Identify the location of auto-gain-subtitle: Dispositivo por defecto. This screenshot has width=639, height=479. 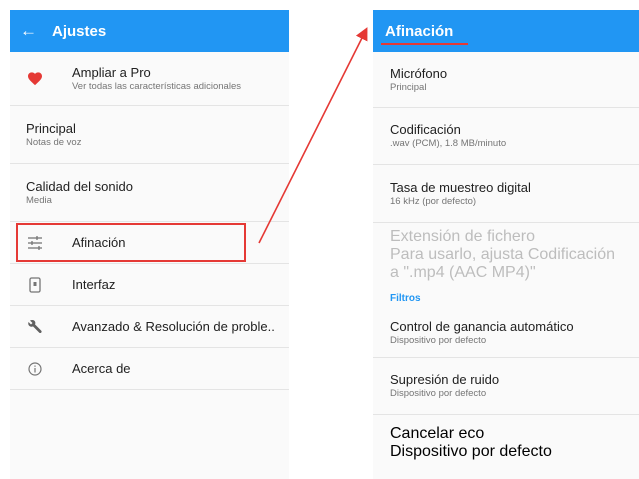
(438, 340).